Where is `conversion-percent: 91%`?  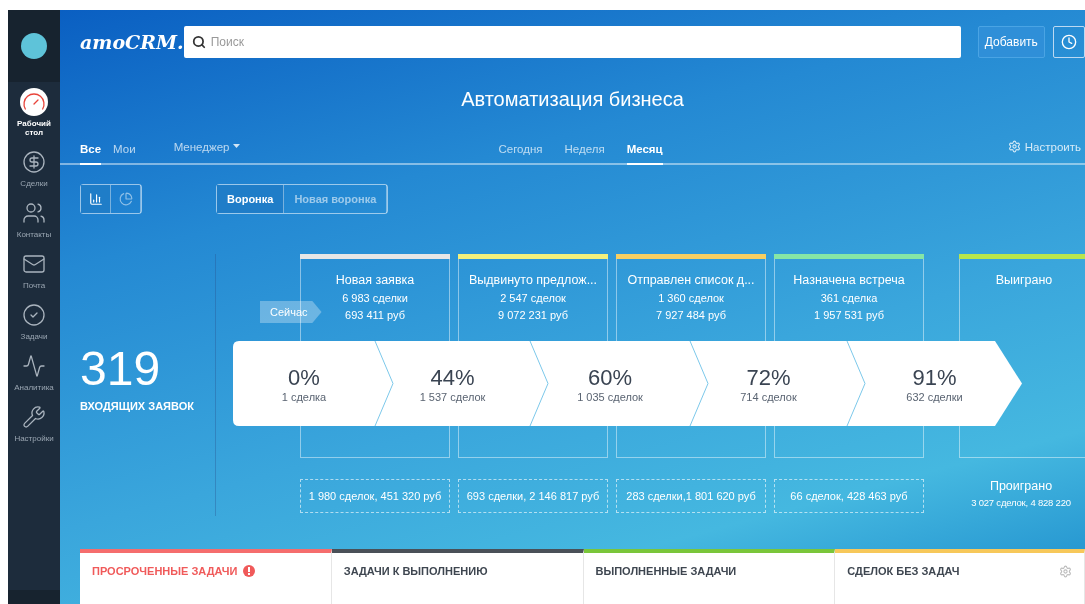 conversion-percent: 91% is located at coordinates (934, 377).